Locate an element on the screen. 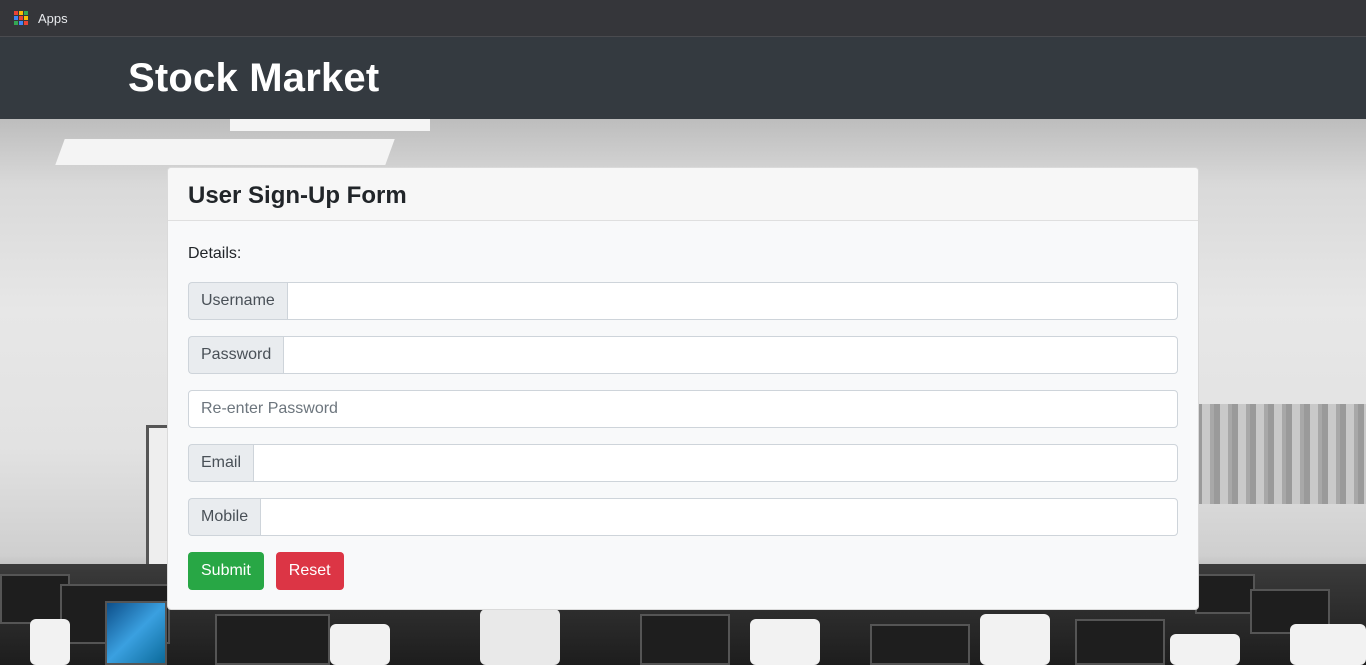 Image resolution: width=1366 pixels, height=665 pixels. card-header: User Sign-Up Form is located at coordinates (683, 194).